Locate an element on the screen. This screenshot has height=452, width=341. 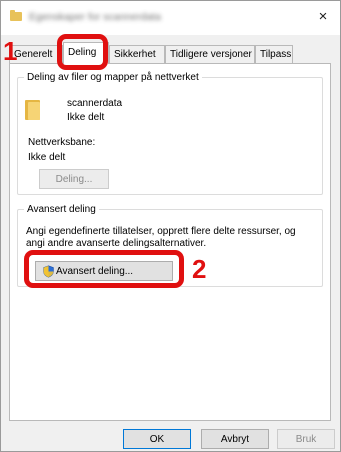
folder-share-status: Ikke delt is located at coordinates (86, 117).